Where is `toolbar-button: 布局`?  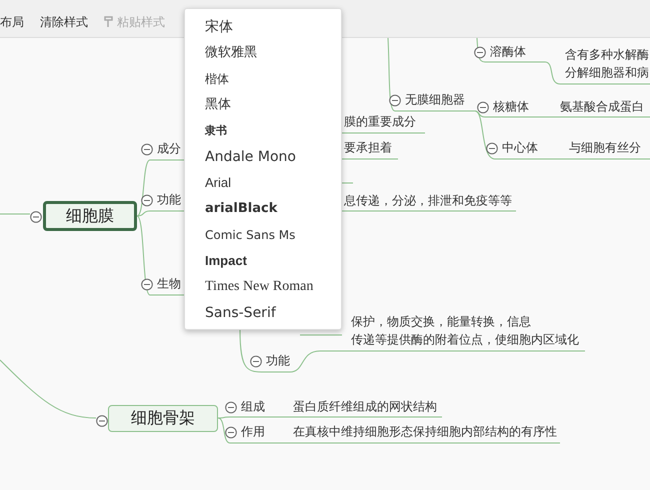 toolbar-button: 布局 is located at coordinates (12, 22).